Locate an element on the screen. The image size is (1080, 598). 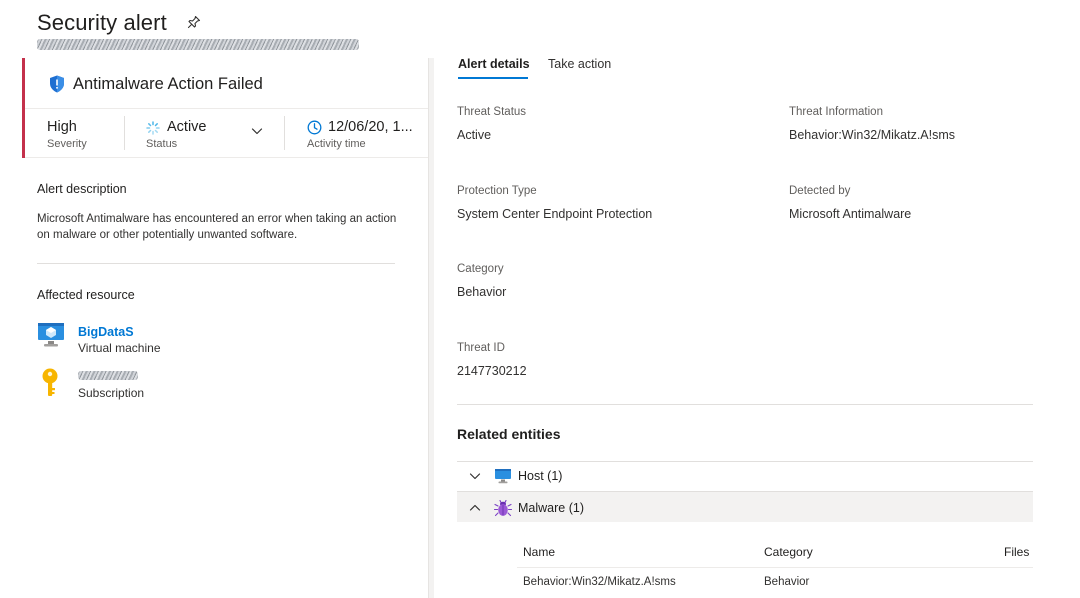
subscription-key-icon is located at coordinates (50, 382).